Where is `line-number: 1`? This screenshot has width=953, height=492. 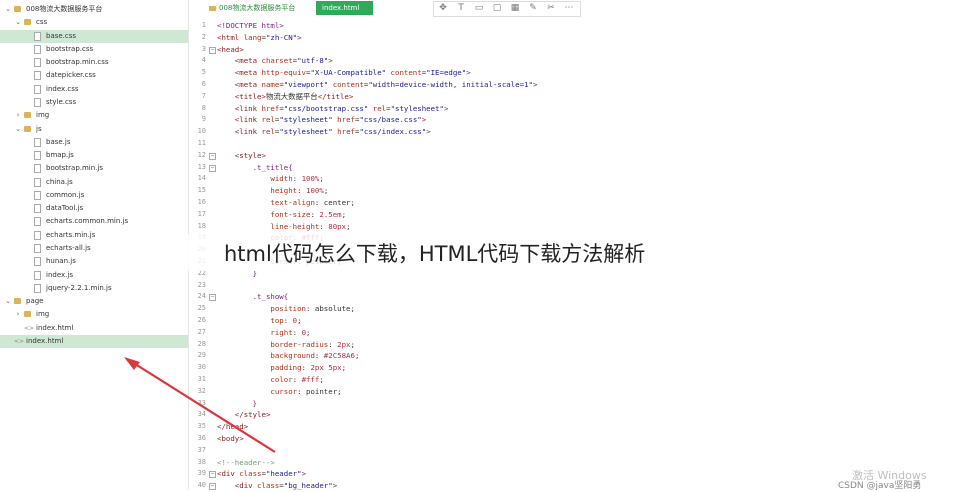 line-number: 1 is located at coordinates (203, 25).